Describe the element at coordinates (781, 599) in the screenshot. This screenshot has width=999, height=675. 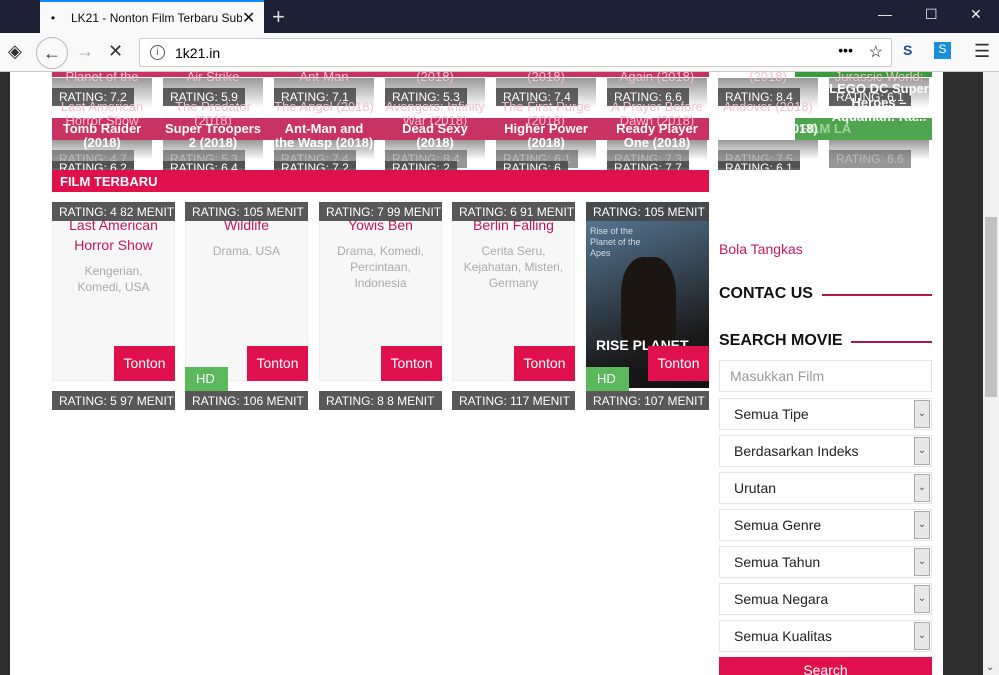
I see `select-value: Semua Negara` at that location.